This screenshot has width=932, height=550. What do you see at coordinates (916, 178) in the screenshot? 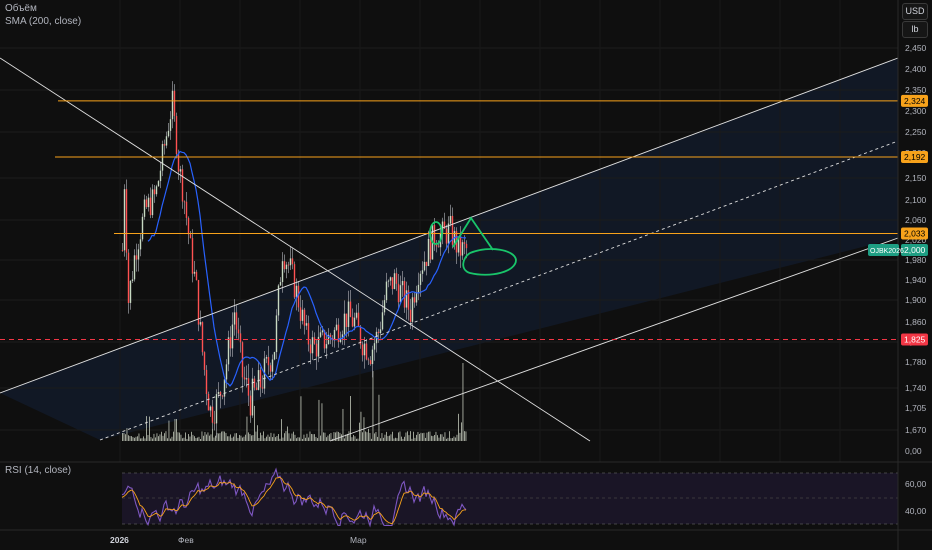
I see `price-tick-label: 2,150` at bounding box center [916, 178].